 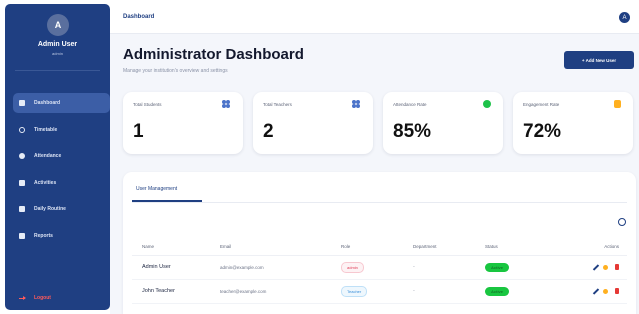 I want to click on role-badge: admin, so click(x=352, y=267).